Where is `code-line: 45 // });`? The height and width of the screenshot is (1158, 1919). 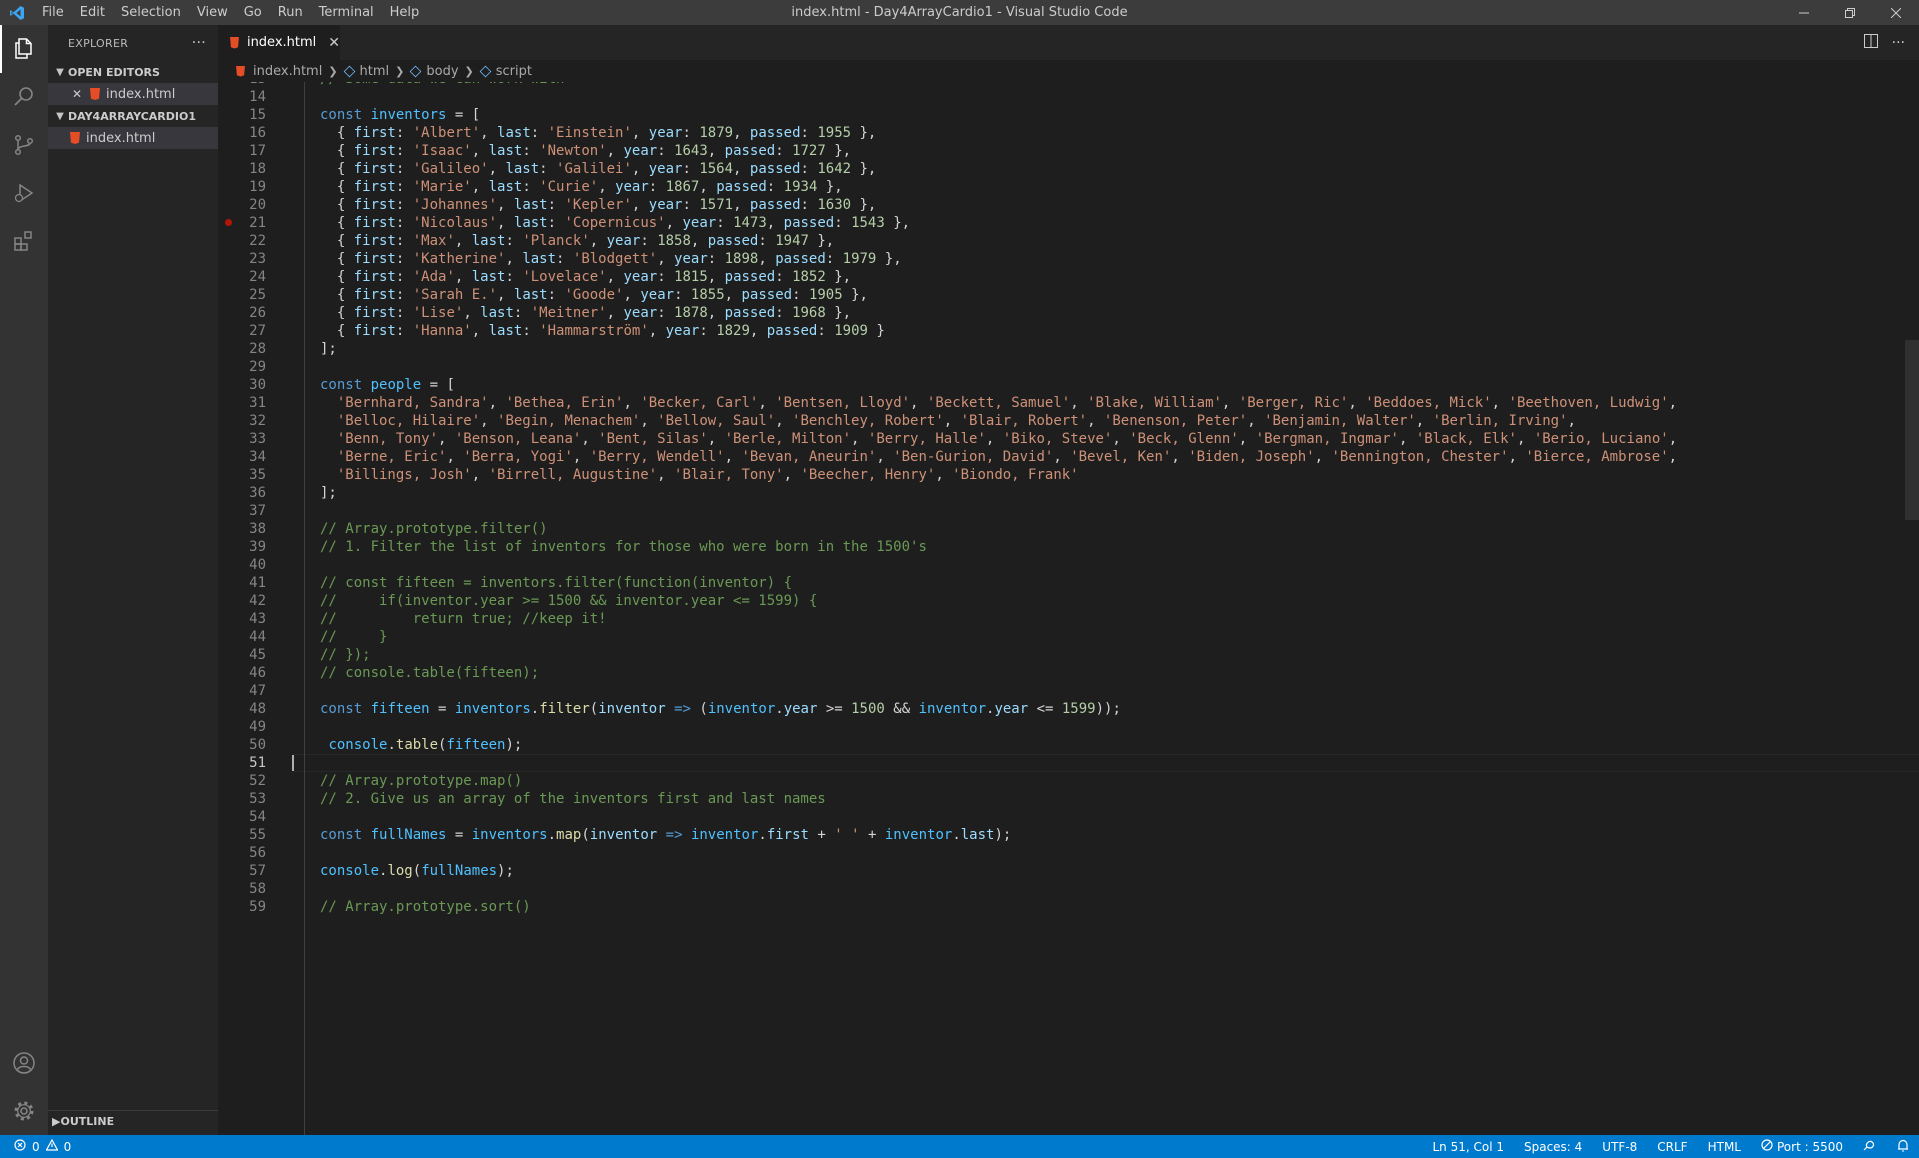
code-line: 45 // }); is located at coordinates (1068, 655).